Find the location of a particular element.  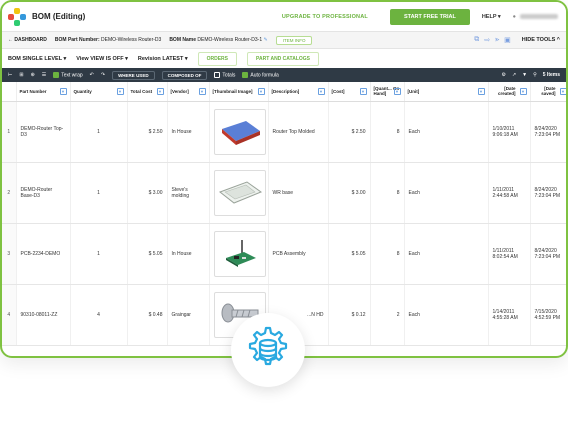

col-on-hand: [Quant... On Hand]▼ is located at coordinates (387, 91).